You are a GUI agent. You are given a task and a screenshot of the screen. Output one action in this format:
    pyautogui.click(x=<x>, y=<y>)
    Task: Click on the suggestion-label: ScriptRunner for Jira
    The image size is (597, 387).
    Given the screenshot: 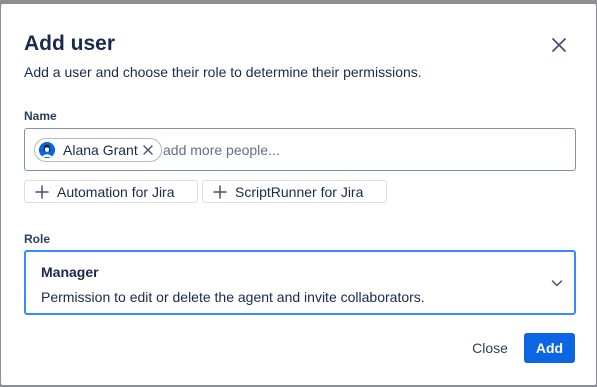 What is the action you would take?
    pyautogui.click(x=299, y=191)
    